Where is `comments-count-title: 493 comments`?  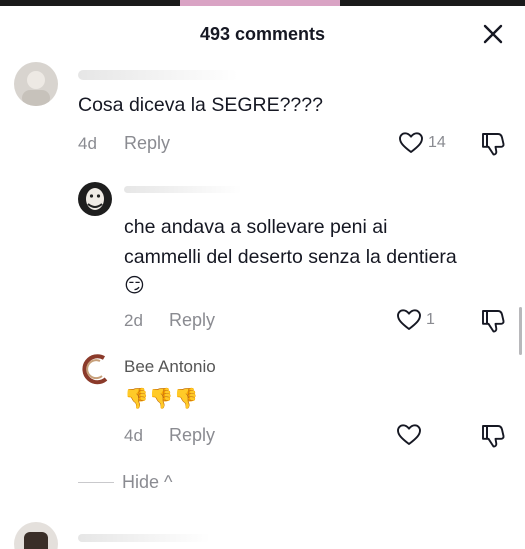
comments-count-title: 493 comments is located at coordinates (262, 34).